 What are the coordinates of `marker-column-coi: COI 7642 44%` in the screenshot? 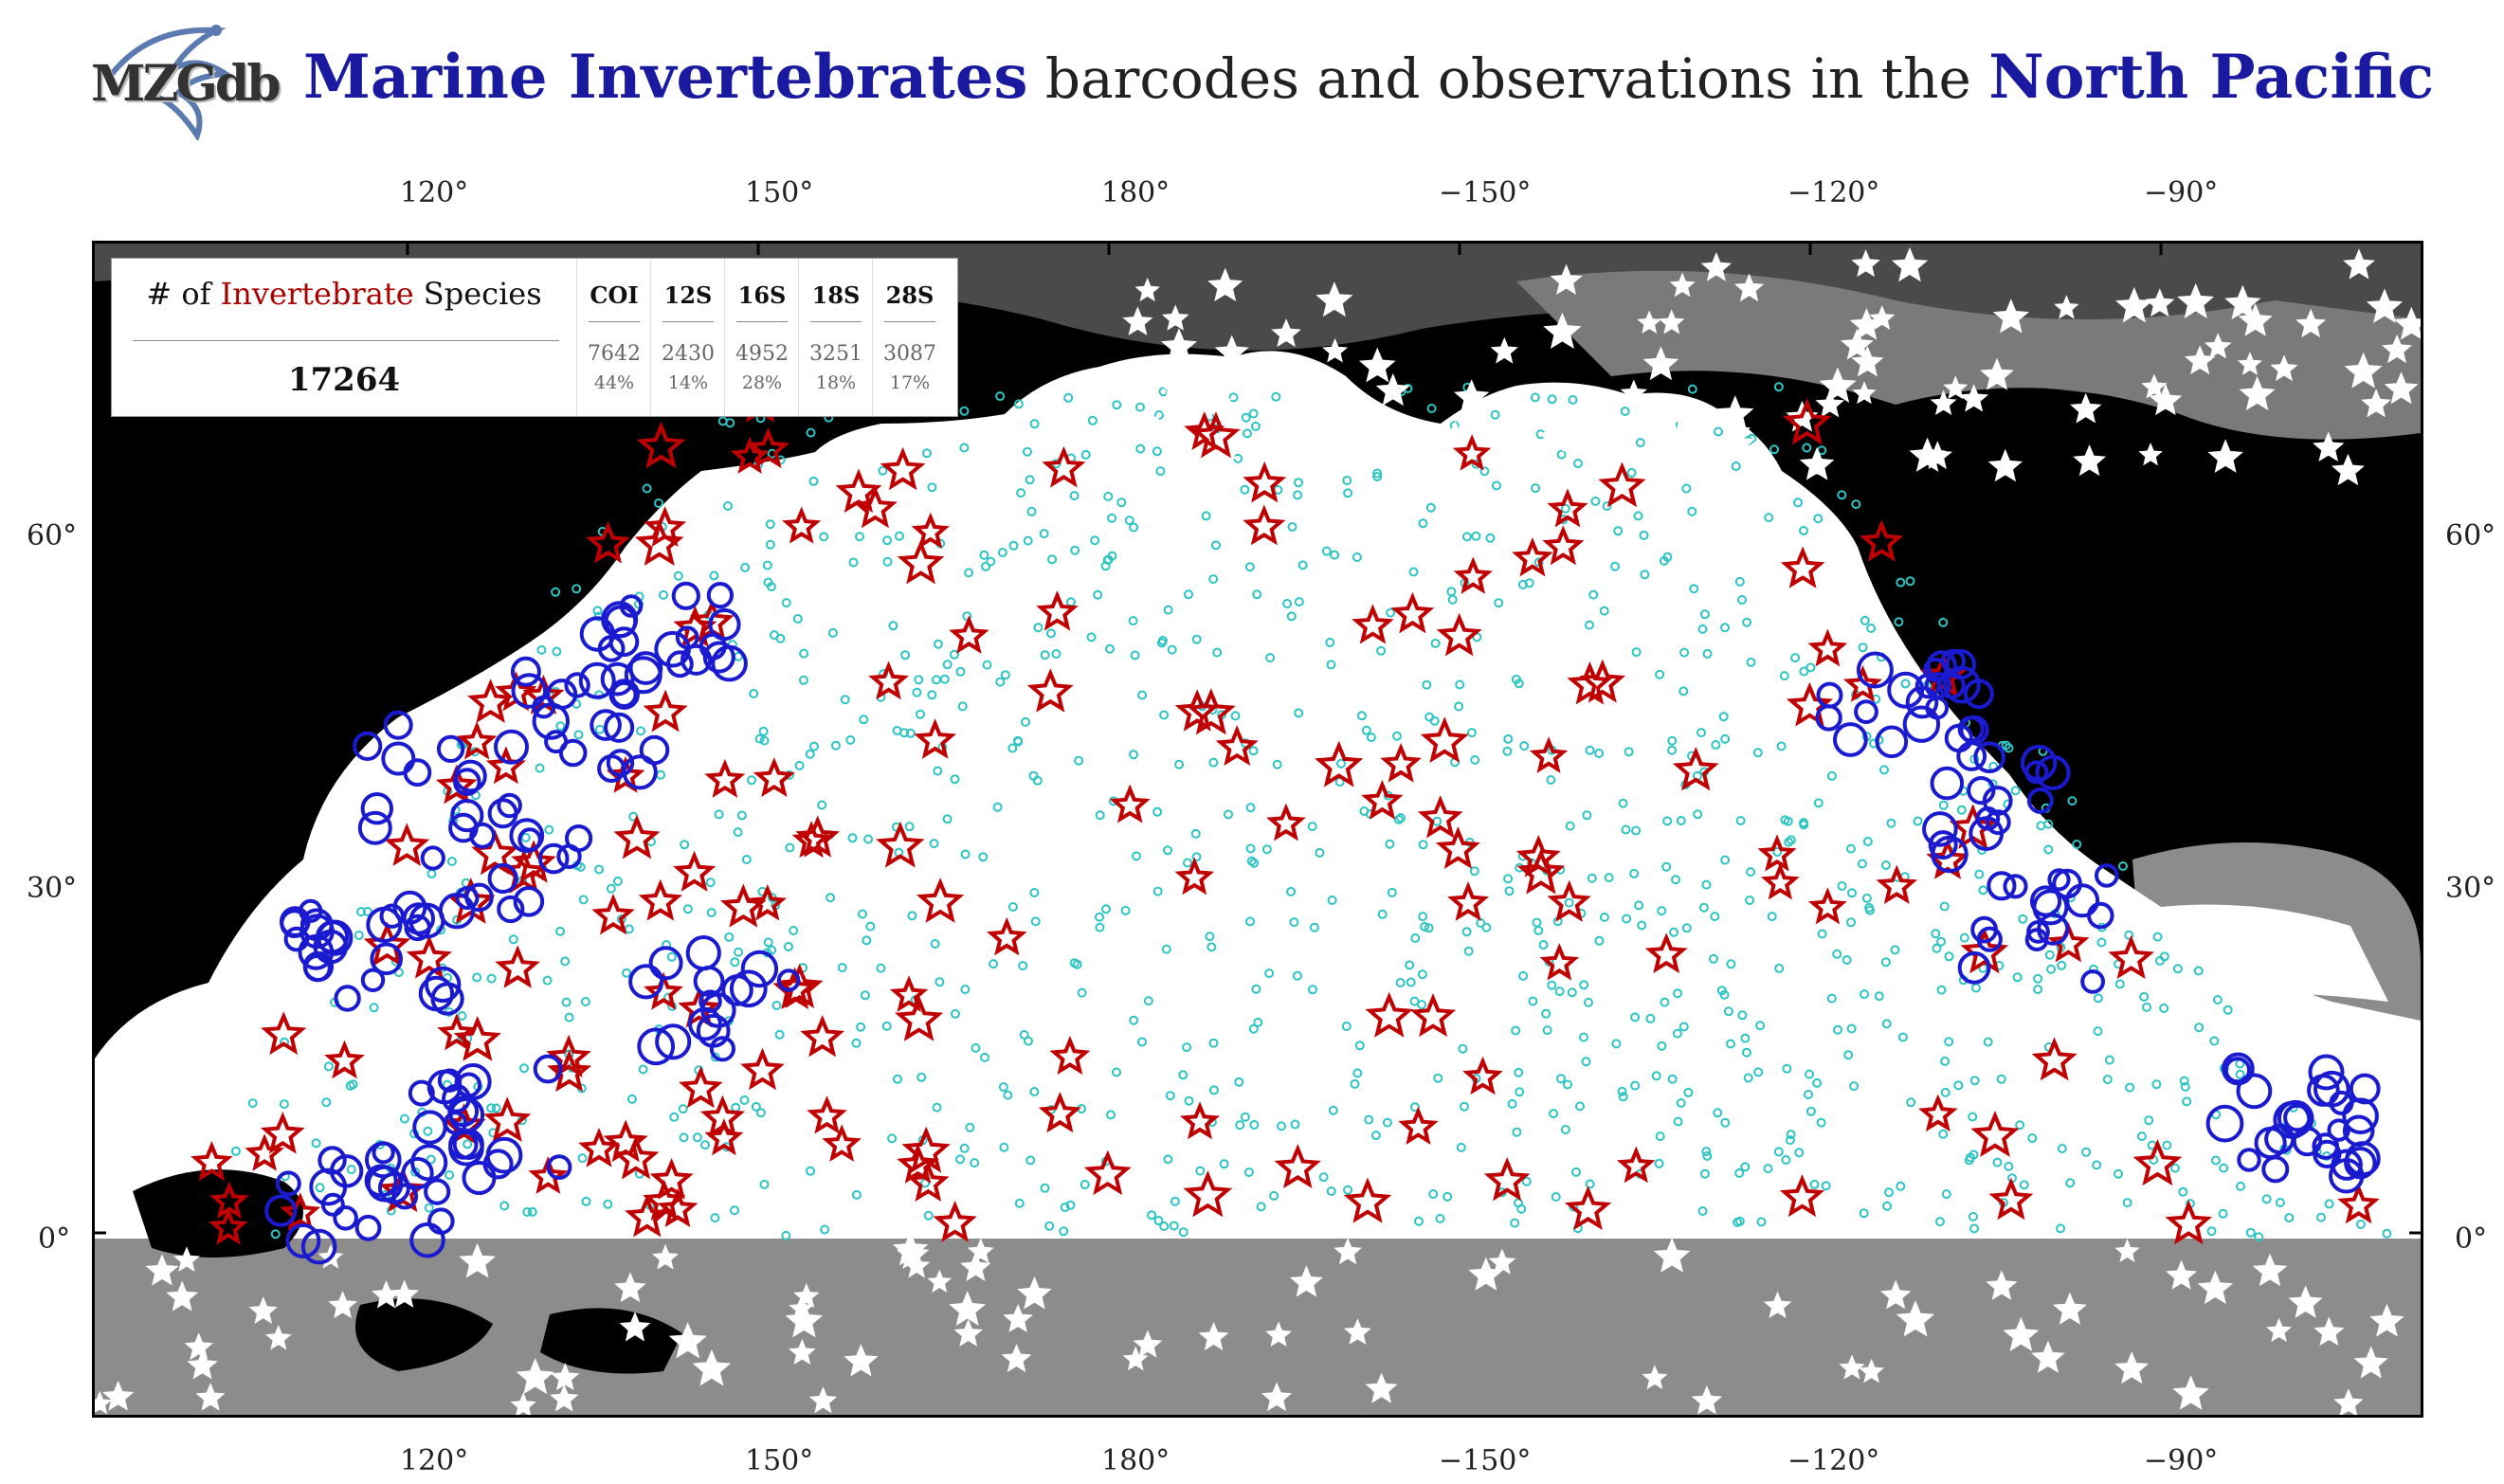 It's located at (613, 337).